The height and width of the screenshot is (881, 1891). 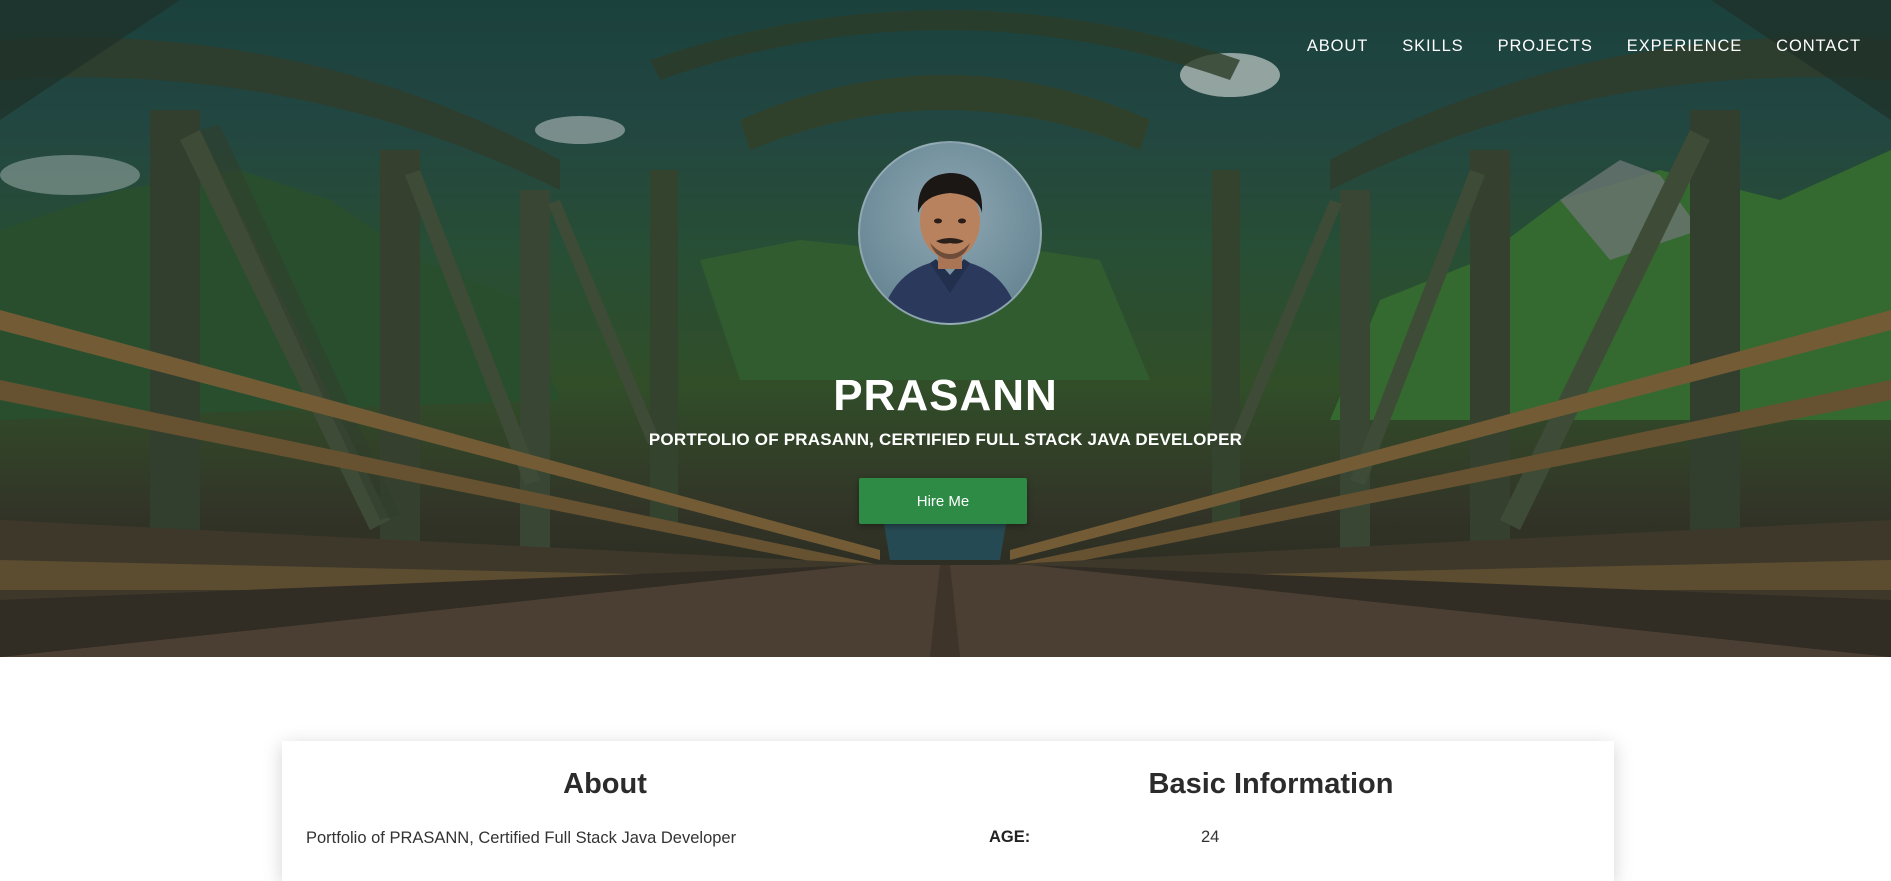 What do you see at coordinates (1010, 837) in the screenshot?
I see `age-label: AGE:` at bounding box center [1010, 837].